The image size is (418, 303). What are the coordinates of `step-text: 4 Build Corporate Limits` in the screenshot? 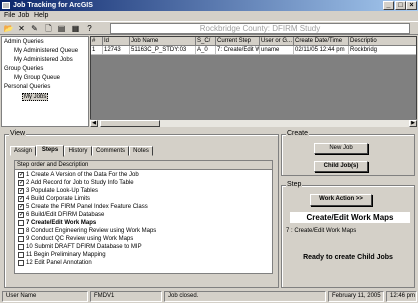 It's located at (58, 199).